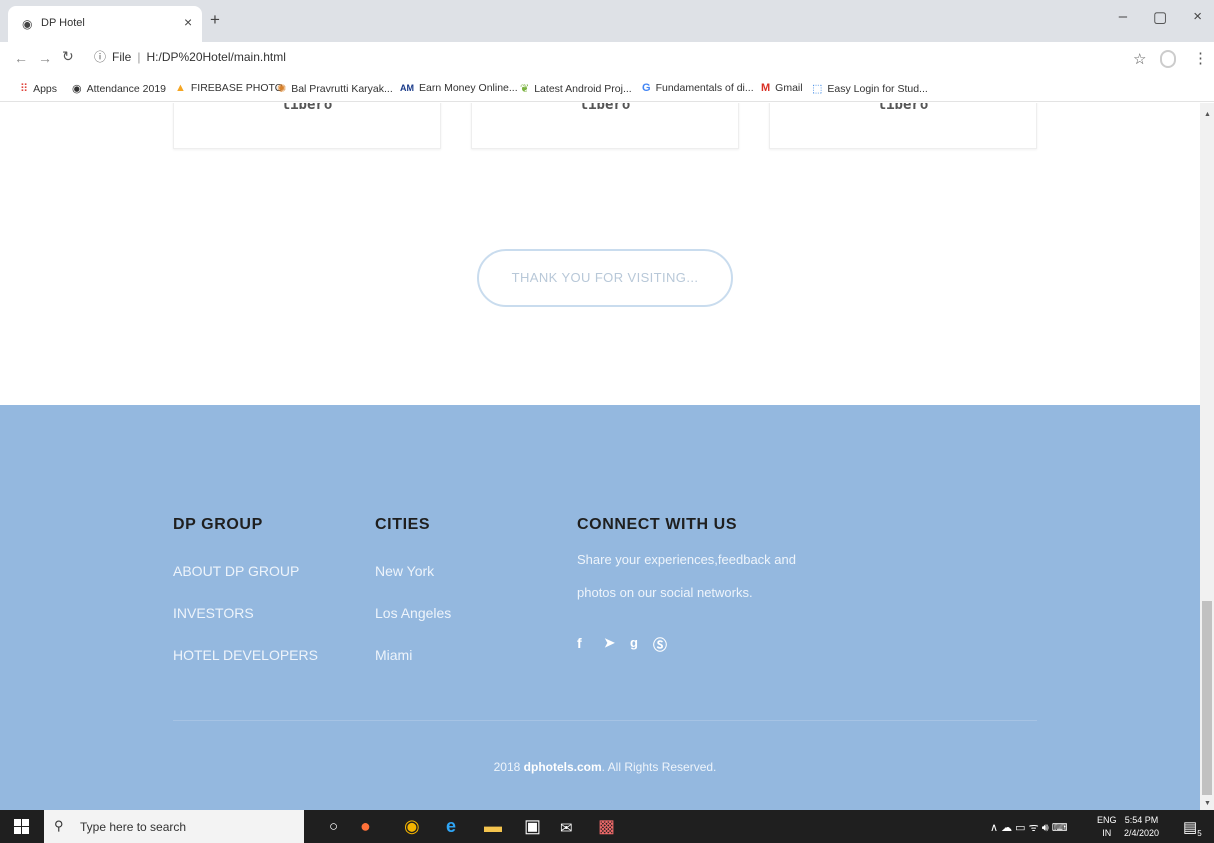  Describe the element at coordinates (412, 826) in the screenshot. I see `chrome-icon: ◉` at that location.